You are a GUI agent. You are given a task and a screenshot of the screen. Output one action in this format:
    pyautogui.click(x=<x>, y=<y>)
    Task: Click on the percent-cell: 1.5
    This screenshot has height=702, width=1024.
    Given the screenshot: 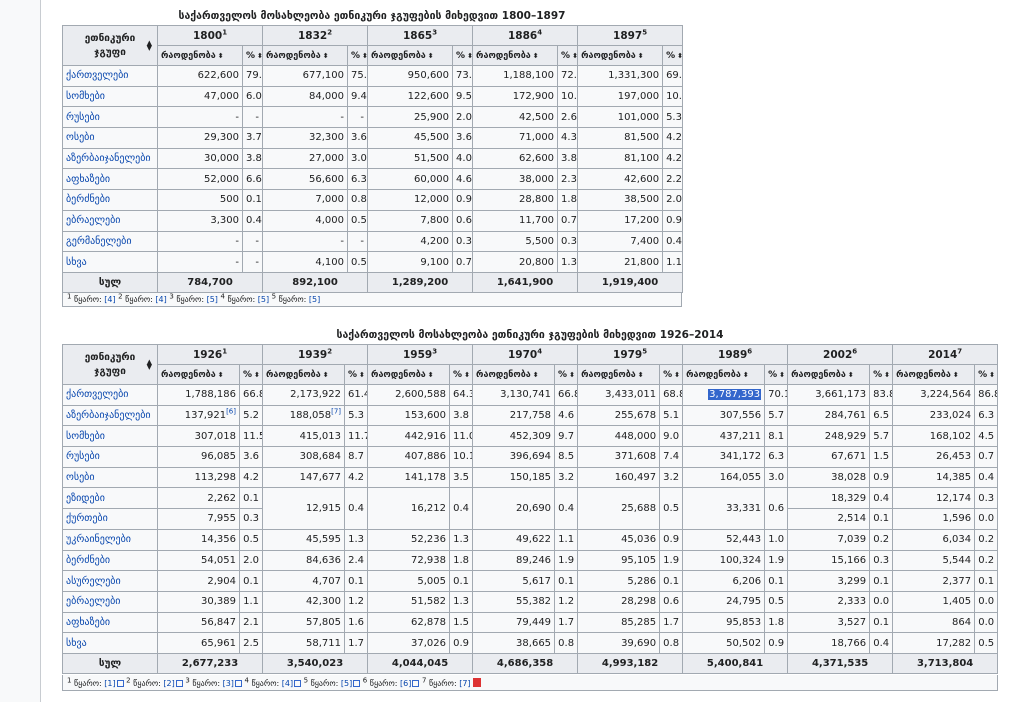 What is the action you would take?
    pyautogui.click(x=461, y=622)
    